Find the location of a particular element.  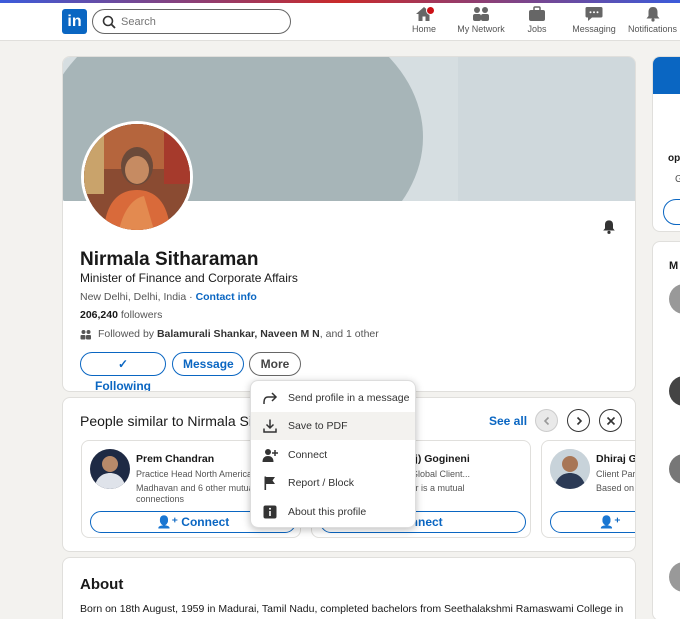

next-button is located at coordinates (578, 420).